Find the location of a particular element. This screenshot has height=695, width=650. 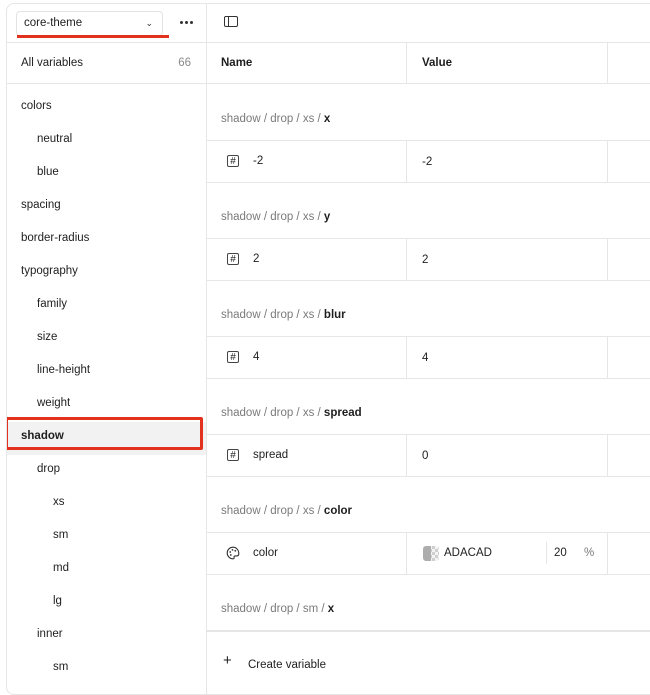

more-icon is located at coordinates (181, 22).